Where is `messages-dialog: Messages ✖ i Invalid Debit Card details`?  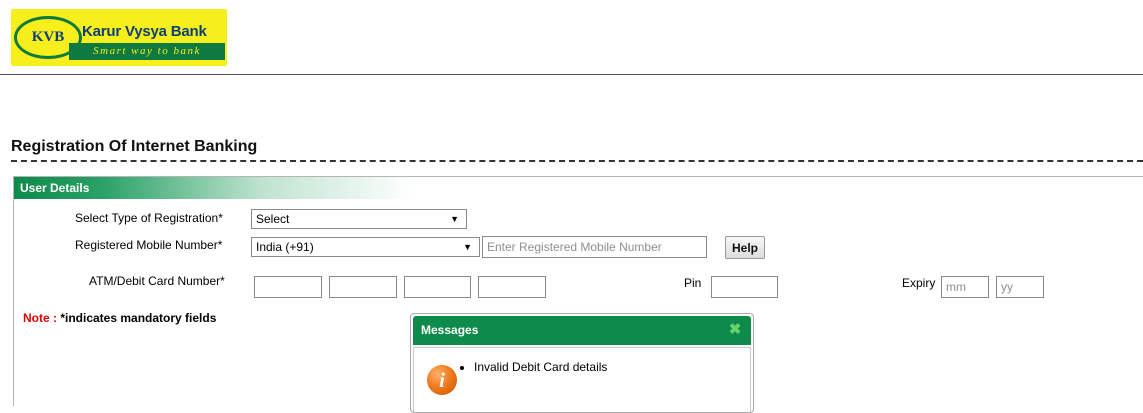
messages-dialog: Messages ✖ i Invalid Debit Card details is located at coordinates (582, 363).